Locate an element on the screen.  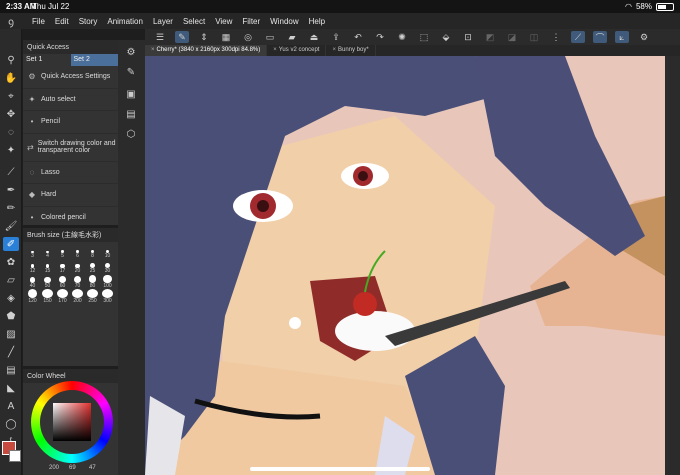
menu-animation: Animation is located at coordinates (125, 21).